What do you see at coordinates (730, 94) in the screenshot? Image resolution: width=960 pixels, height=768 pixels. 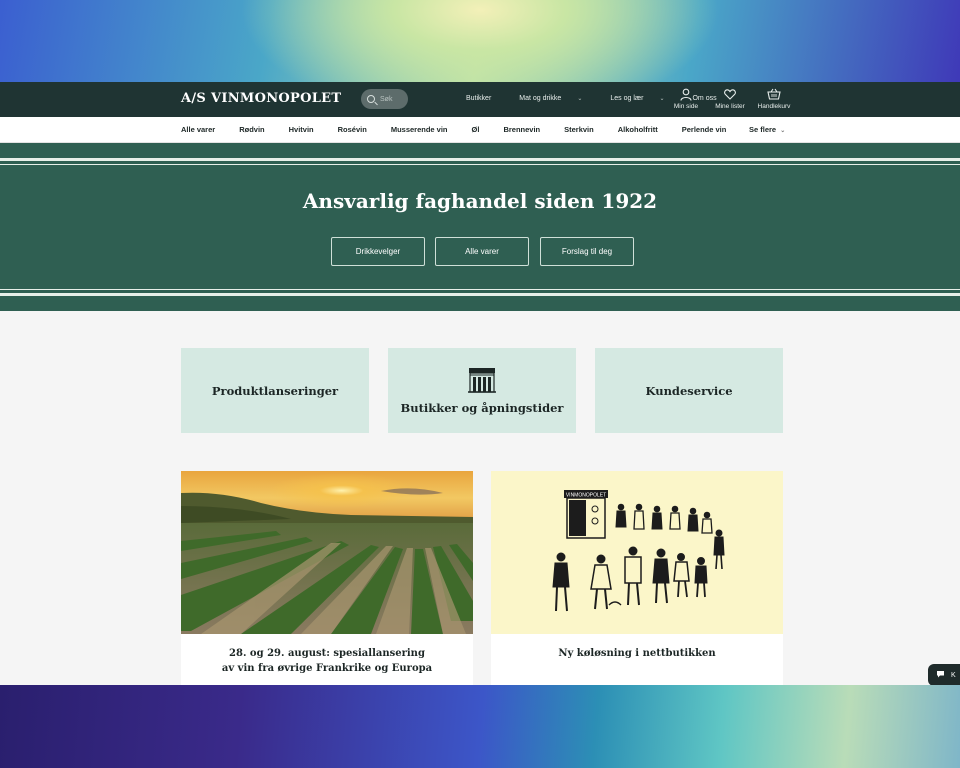 I see `heart-icon` at bounding box center [730, 94].